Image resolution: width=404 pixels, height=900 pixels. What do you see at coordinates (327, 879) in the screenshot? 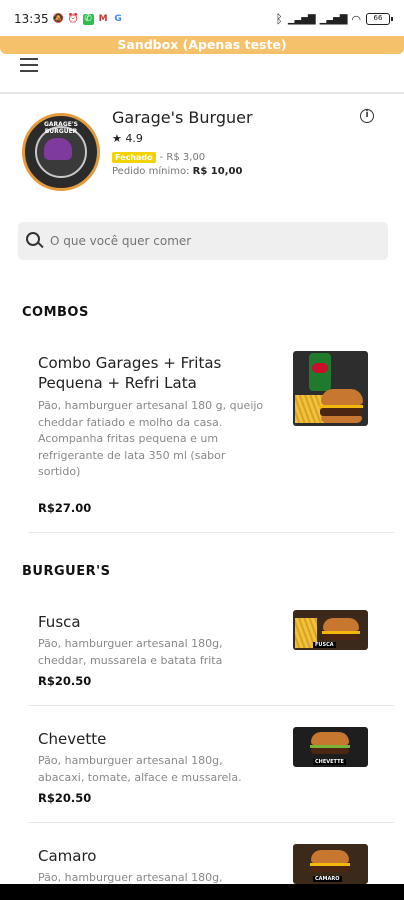
I see `item-image-label: CAMARO` at bounding box center [327, 879].